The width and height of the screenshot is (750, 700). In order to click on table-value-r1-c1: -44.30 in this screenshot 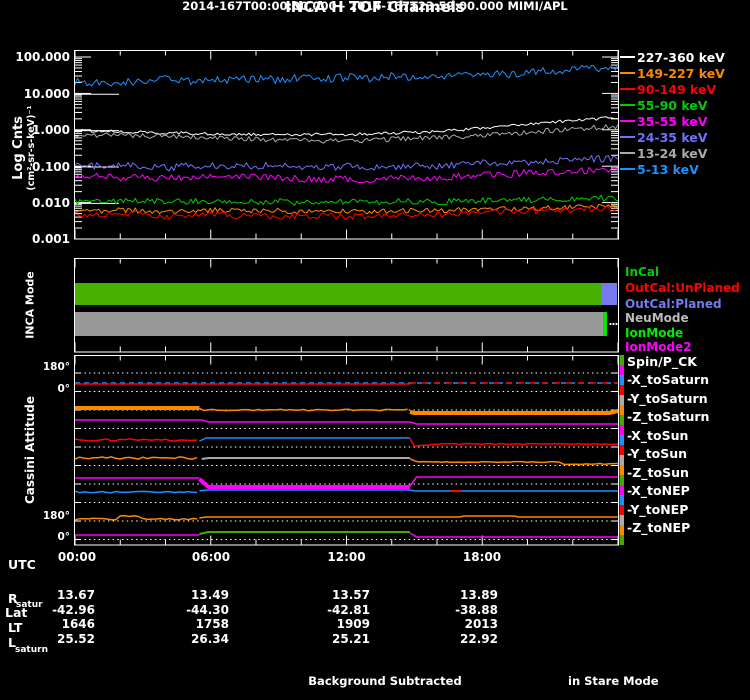, I will do `click(207, 609)`.